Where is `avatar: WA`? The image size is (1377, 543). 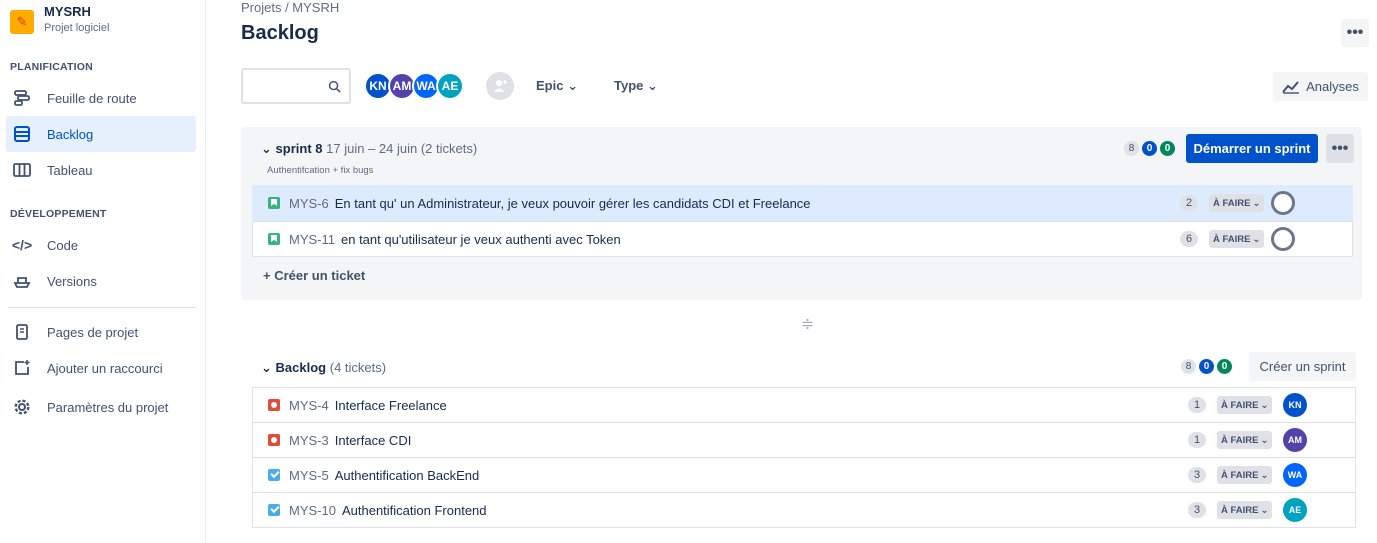
avatar: WA is located at coordinates (1295, 475).